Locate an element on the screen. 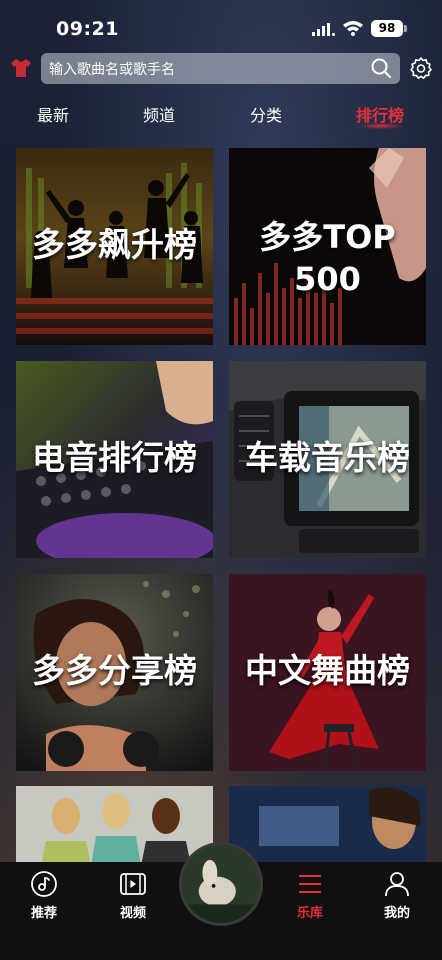 The height and width of the screenshot is (960, 442). chart-title: 车载音乐榜 is located at coordinates (327, 457).